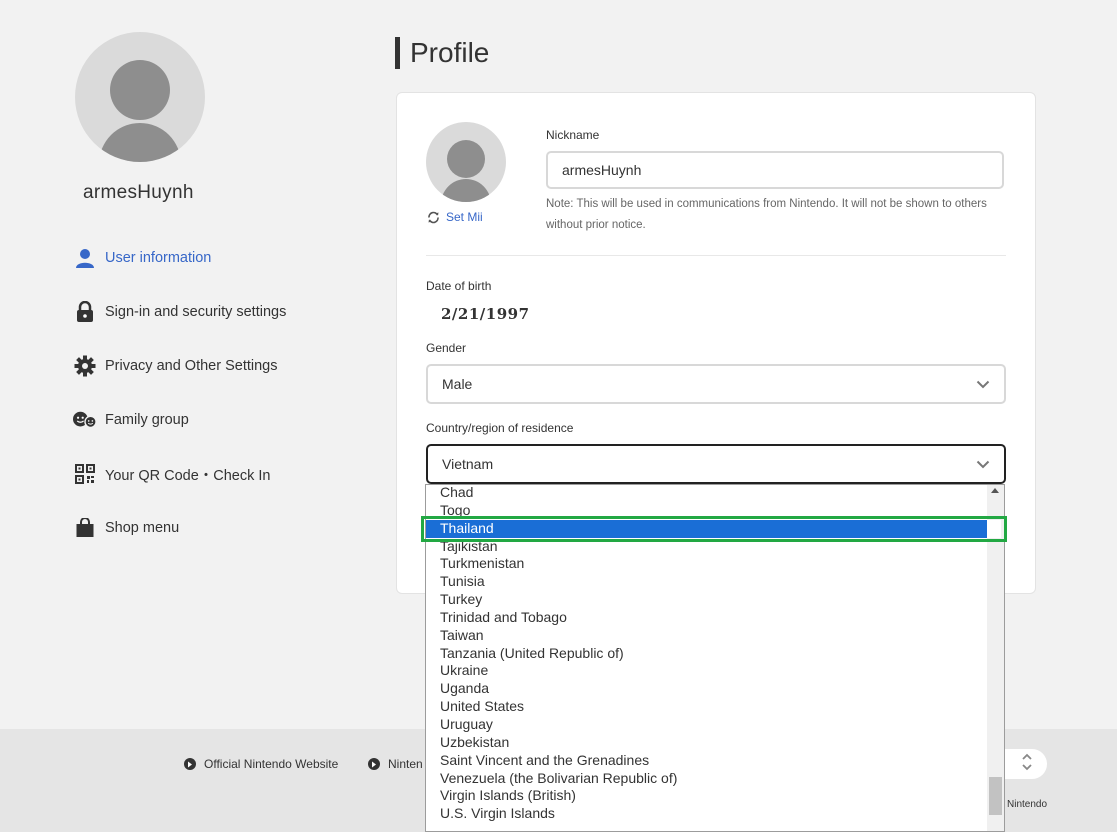 The width and height of the screenshot is (1117, 832). Describe the element at coordinates (706, 564) in the screenshot. I see `dropdown-option: Turkmenistan` at that location.